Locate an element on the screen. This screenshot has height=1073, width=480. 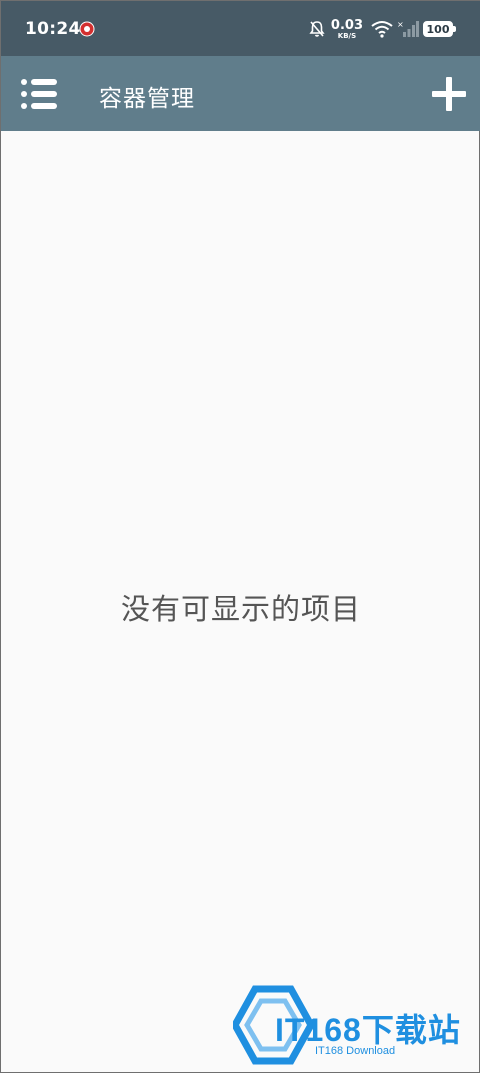
battery-icon: 100 is located at coordinates (439, 29).